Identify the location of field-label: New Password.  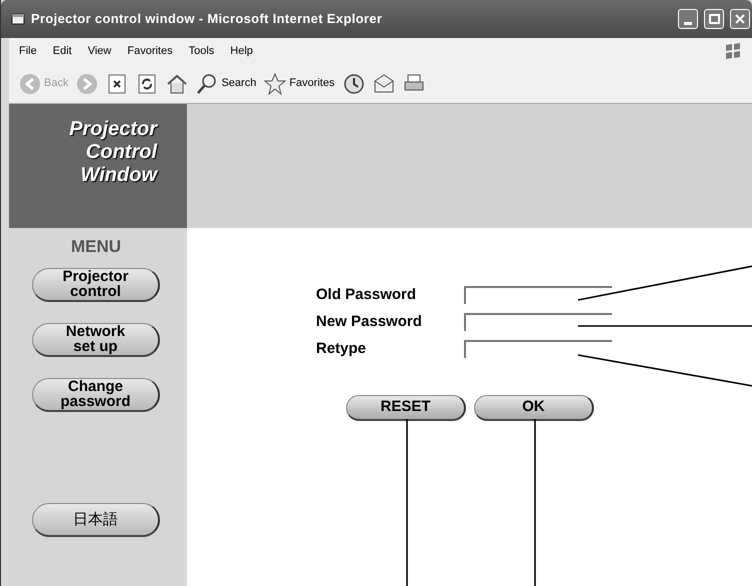
(369, 322).